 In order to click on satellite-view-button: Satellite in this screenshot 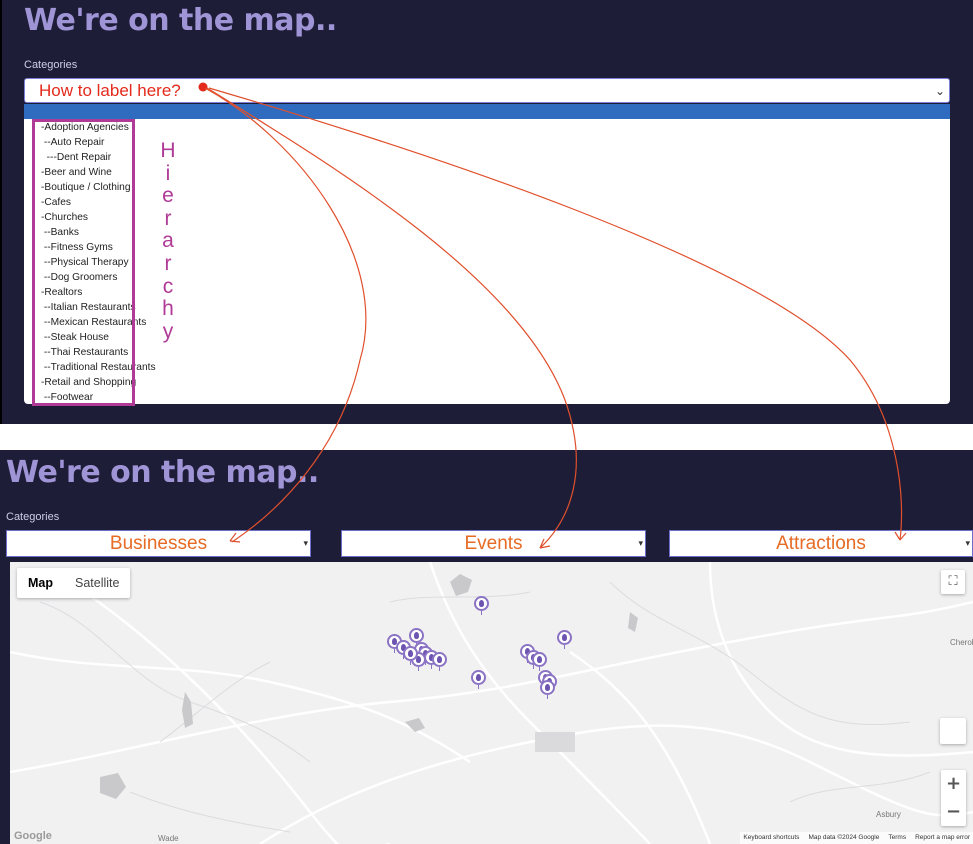, I will do `click(97, 583)`.